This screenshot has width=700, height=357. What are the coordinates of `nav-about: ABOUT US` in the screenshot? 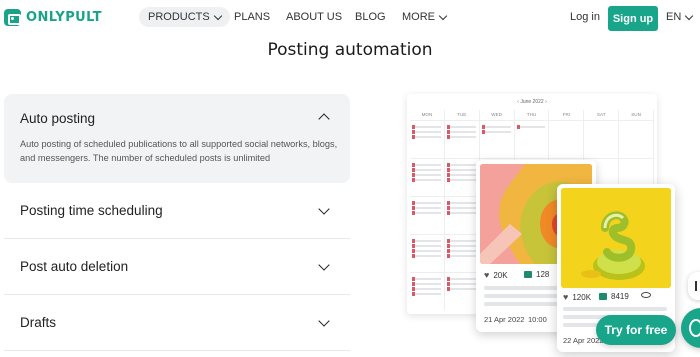 It's located at (314, 17).